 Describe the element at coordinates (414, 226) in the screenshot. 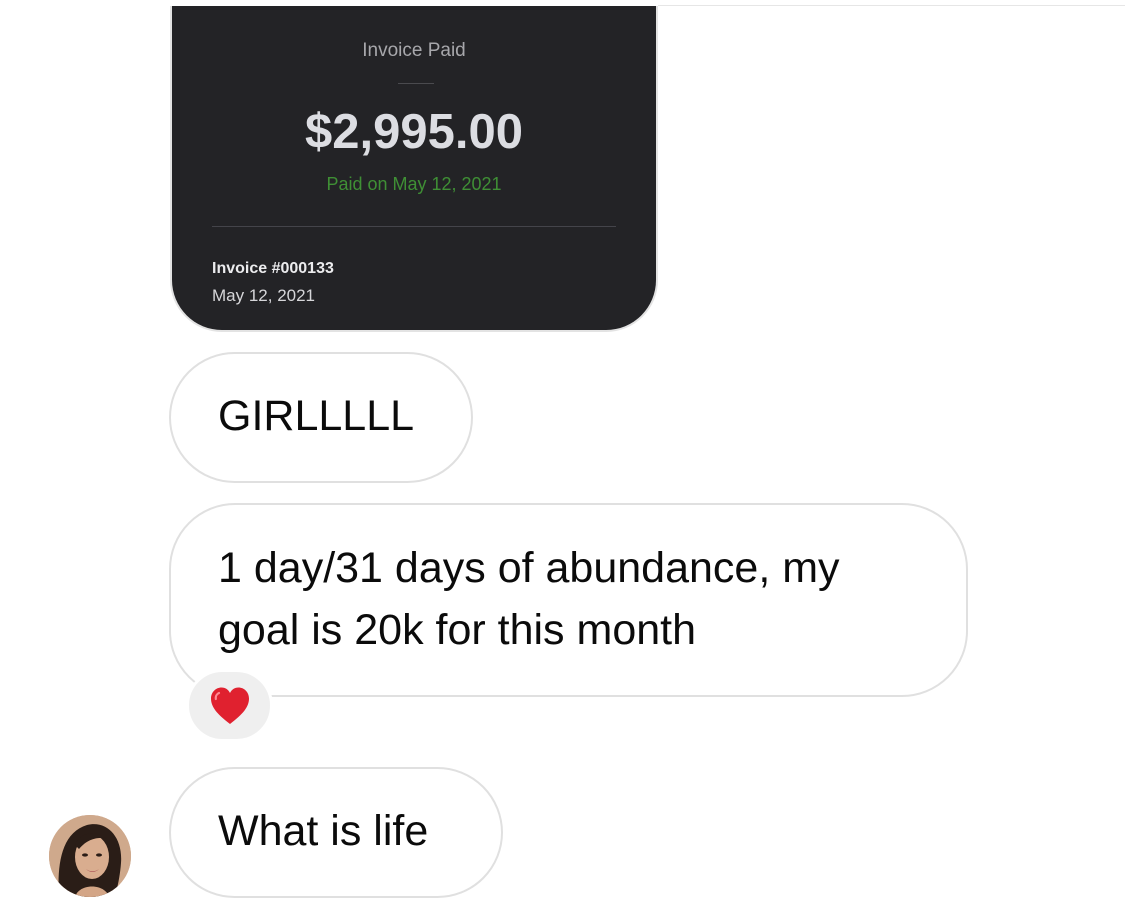

I see `invoice-divider` at that location.